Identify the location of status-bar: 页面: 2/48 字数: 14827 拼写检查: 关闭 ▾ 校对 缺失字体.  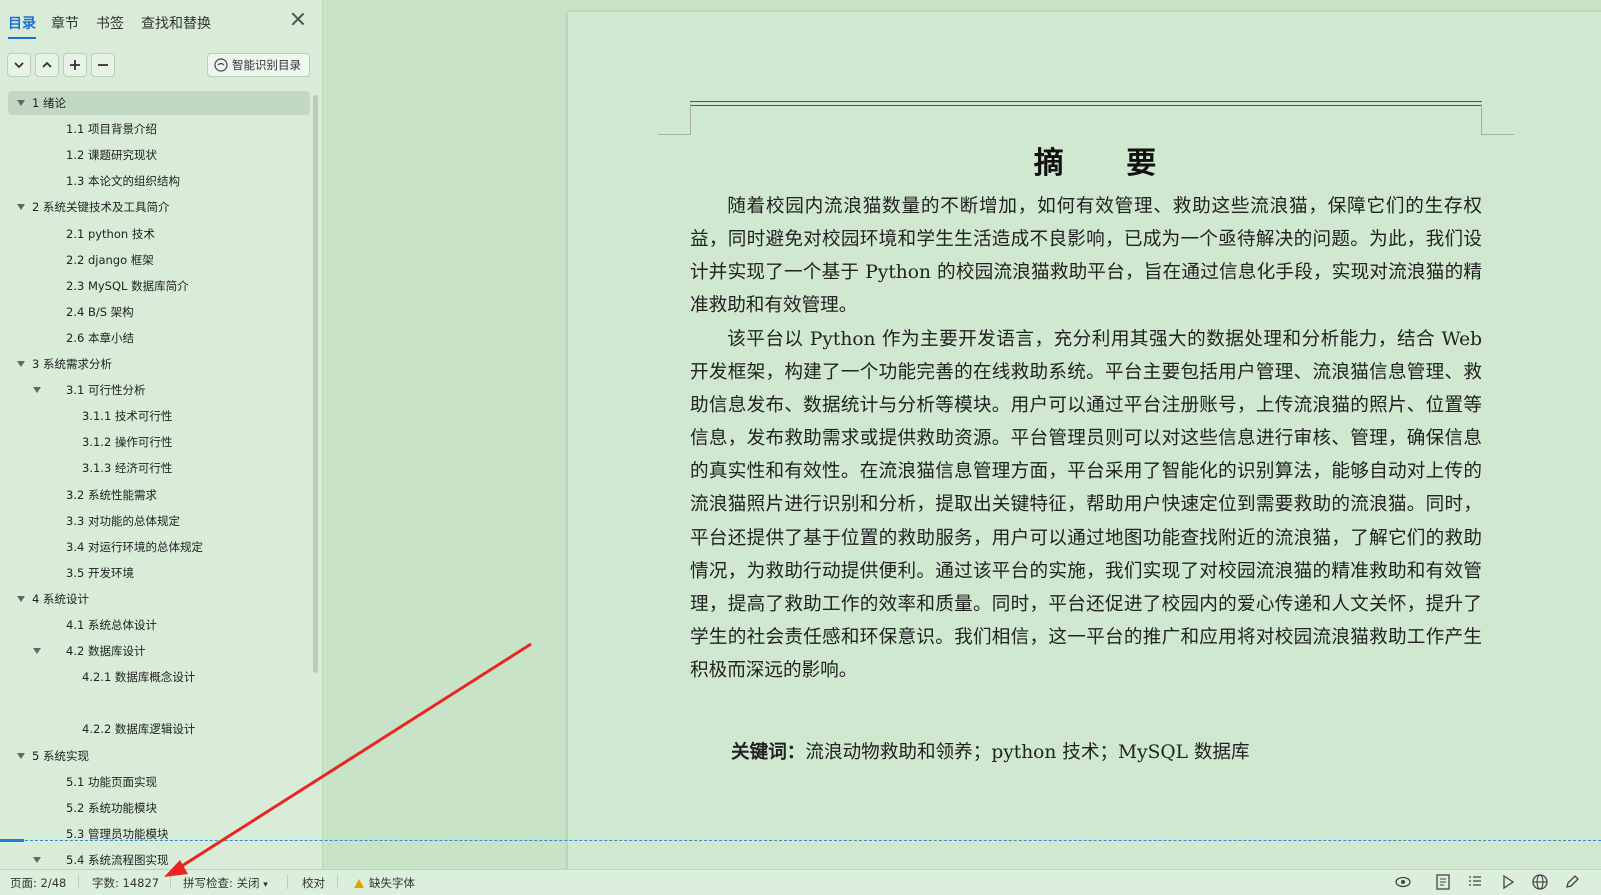
(800, 882).